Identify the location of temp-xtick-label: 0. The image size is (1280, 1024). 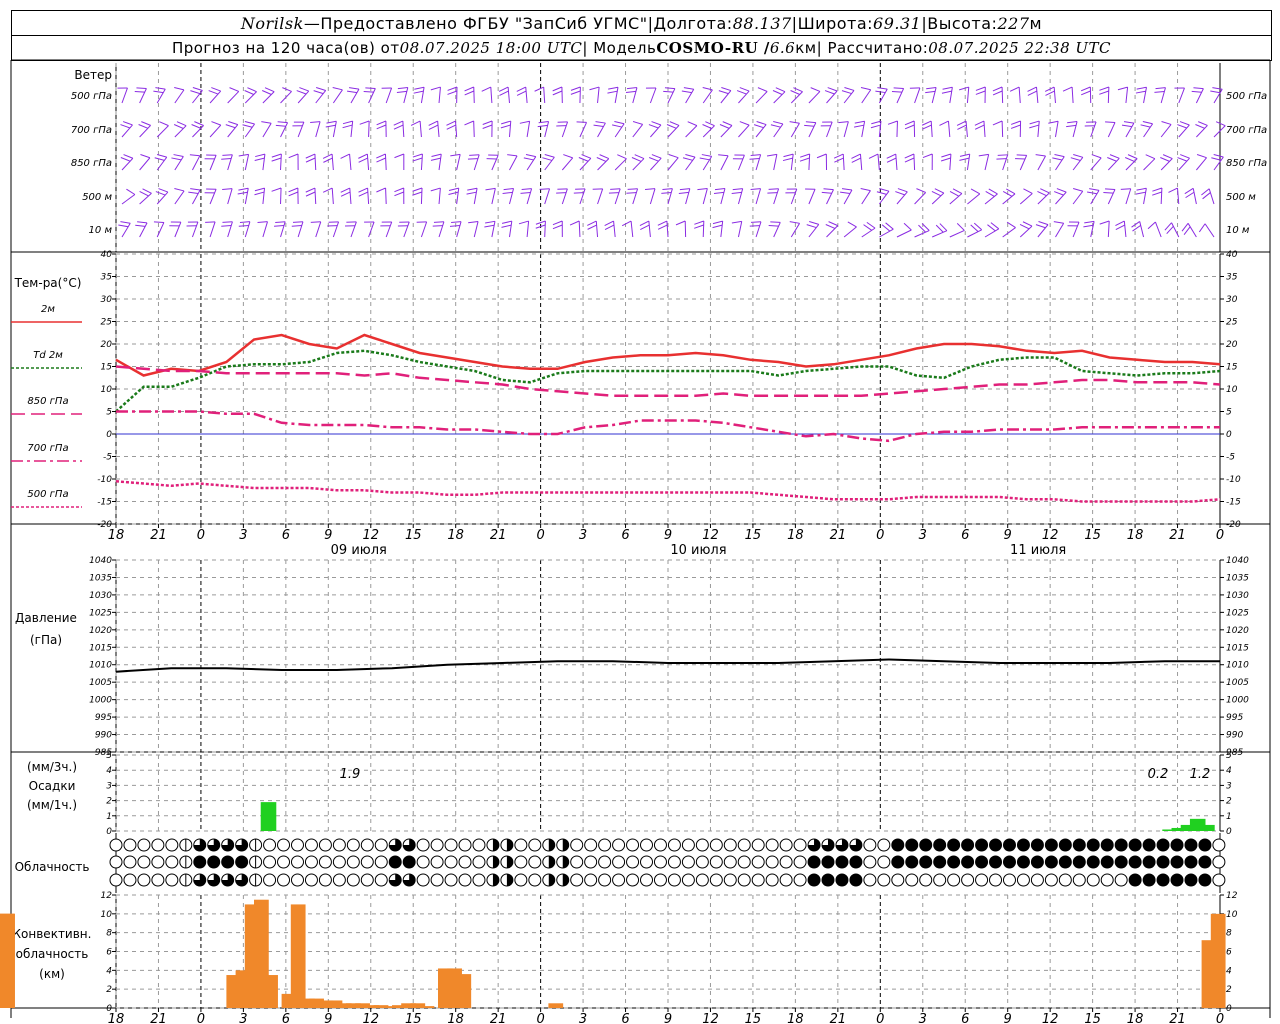
(880, 535).